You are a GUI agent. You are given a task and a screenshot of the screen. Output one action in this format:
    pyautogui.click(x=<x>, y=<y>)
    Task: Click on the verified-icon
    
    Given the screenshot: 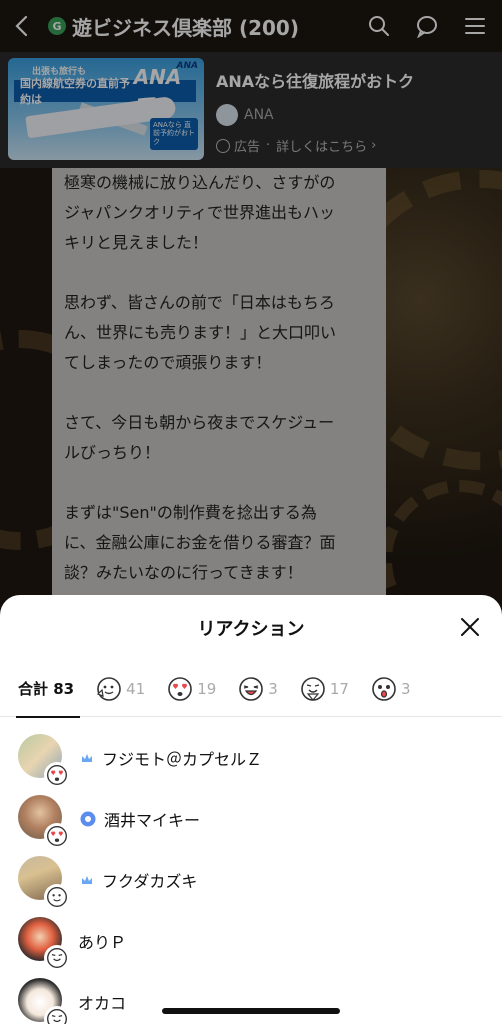 What is the action you would take?
    pyautogui.click(x=88, y=818)
    